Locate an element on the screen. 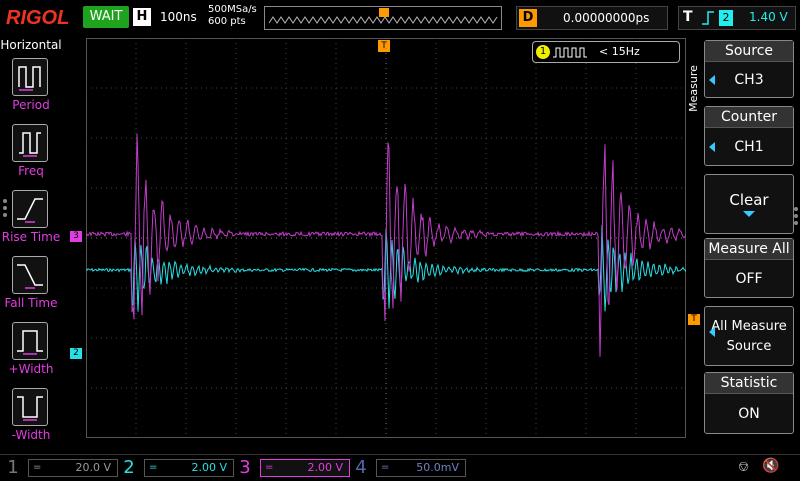  measure-rise-time-button: Rise Time is located at coordinates (31, 222).